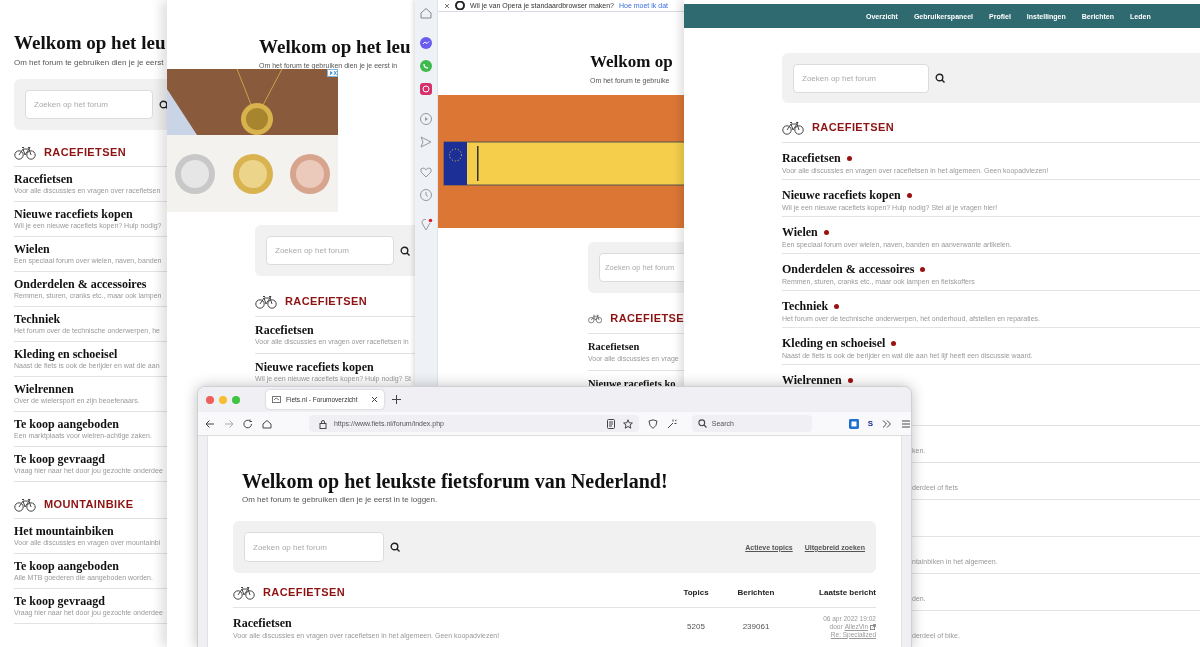 The width and height of the screenshot is (1200, 647). What do you see at coordinates (426, 119) in the screenshot?
I see `play-icon` at bounding box center [426, 119].